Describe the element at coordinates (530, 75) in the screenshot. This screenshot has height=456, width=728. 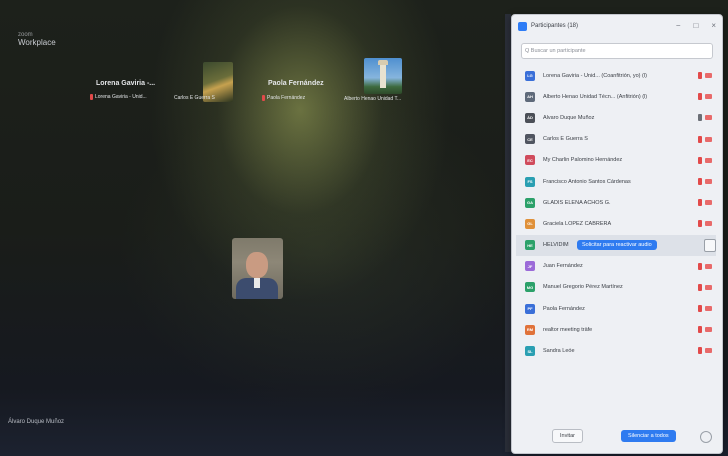
I see `participant-avatar: LG` at that location.